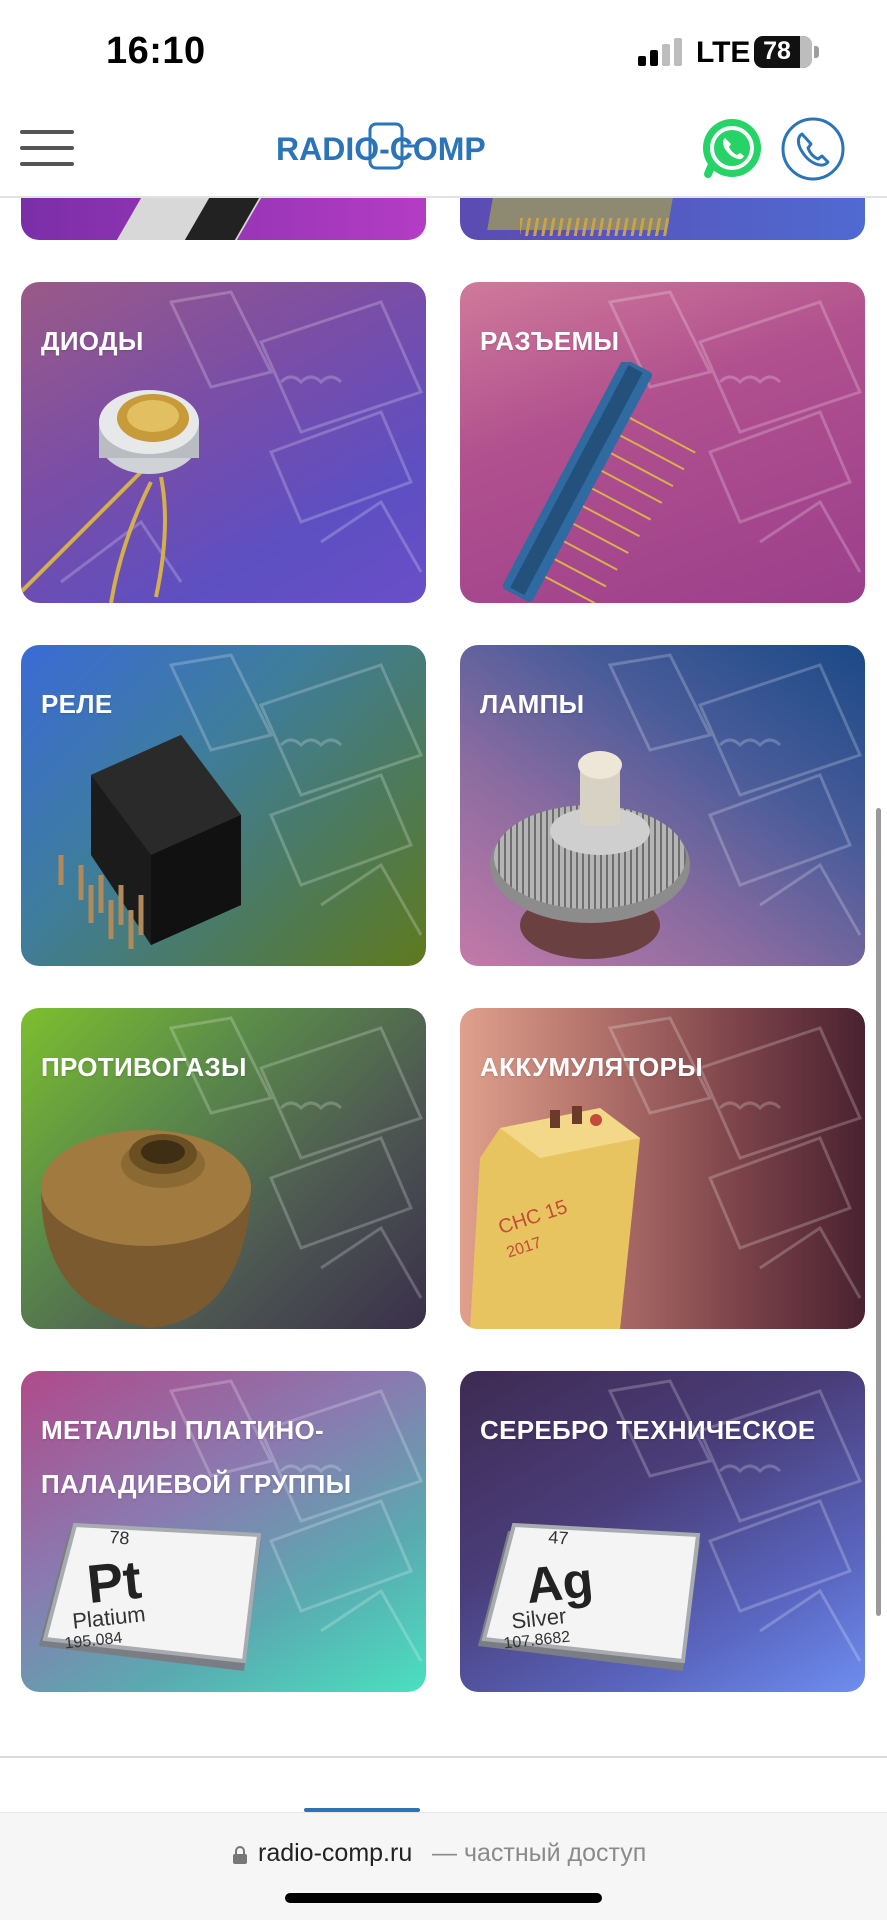  Describe the element at coordinates (196, 1457) in the screenshot. I see `category-label: МЕТАЛЛЫ ПЛАТИНО-ПАЛАДИЕВОЙ ГРУППЫ` at that location.